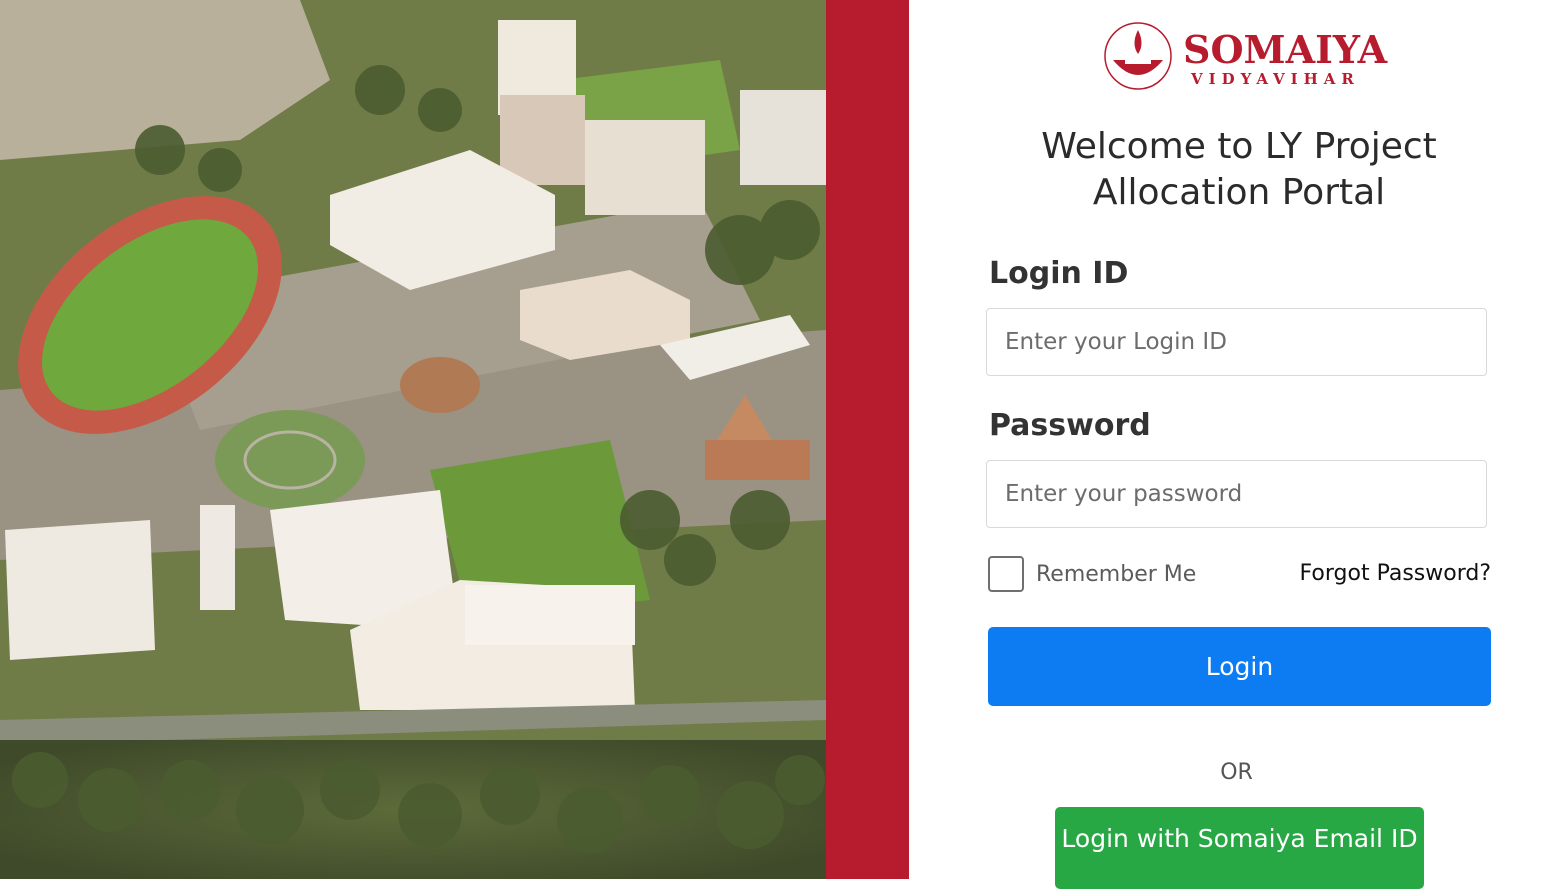 The width and height of the screenshot is (1564, 889). Describe the element at coordinates (1239, 666) in the screenshot. I see `login-button: Login` at that location.